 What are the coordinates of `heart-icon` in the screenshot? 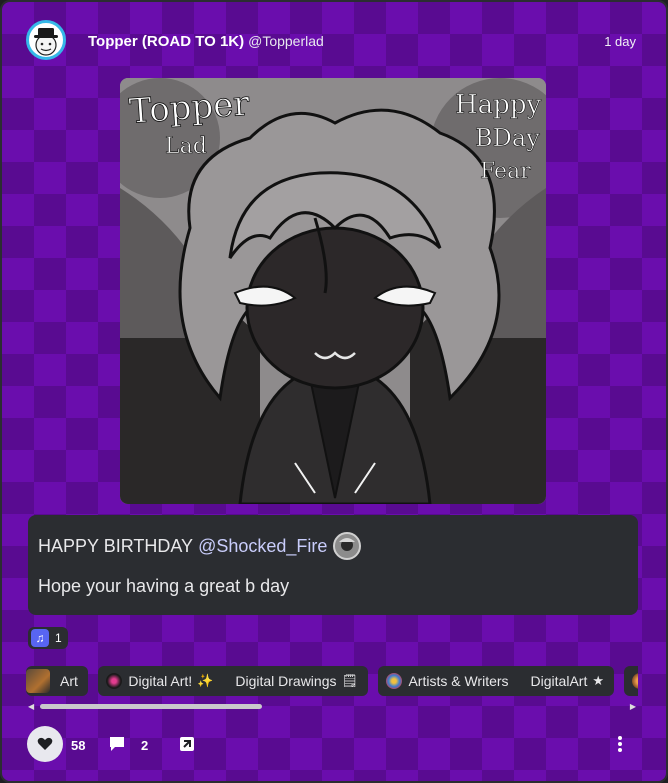 It's located at (45, 743).